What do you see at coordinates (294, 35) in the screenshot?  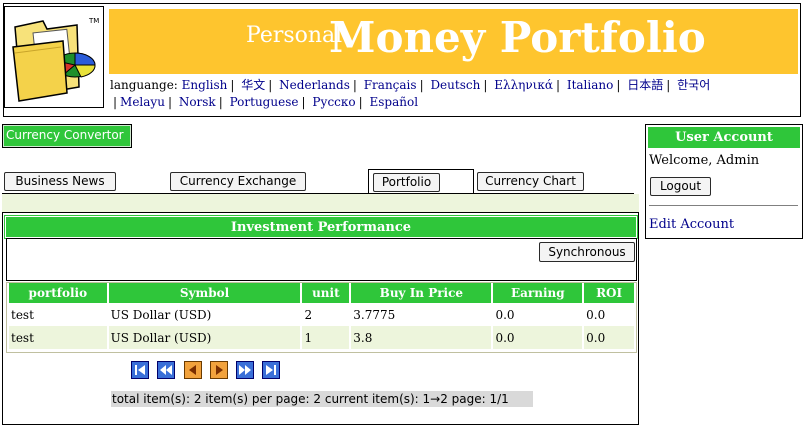 I see `title-small: Personal` at bounding box center [294, 35].